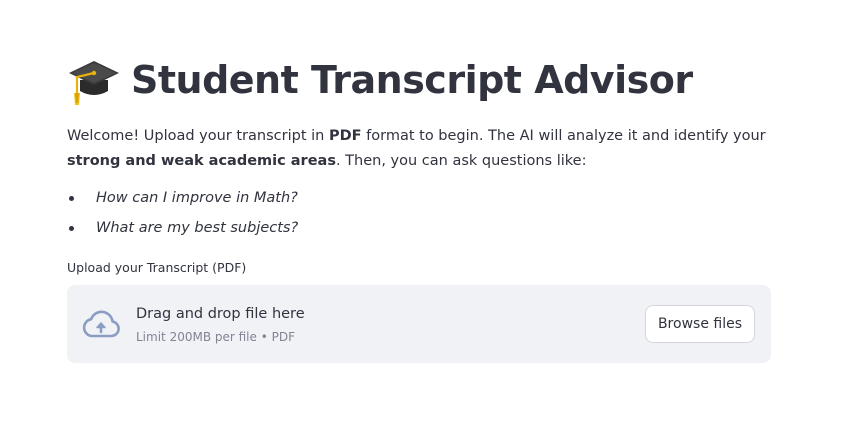 This screenshot has height=436, width=866. Describe the element at coordinates (461, 161) in the screenshot. I see `intro-part-3: . Then, you can ask questions like:` at that location.